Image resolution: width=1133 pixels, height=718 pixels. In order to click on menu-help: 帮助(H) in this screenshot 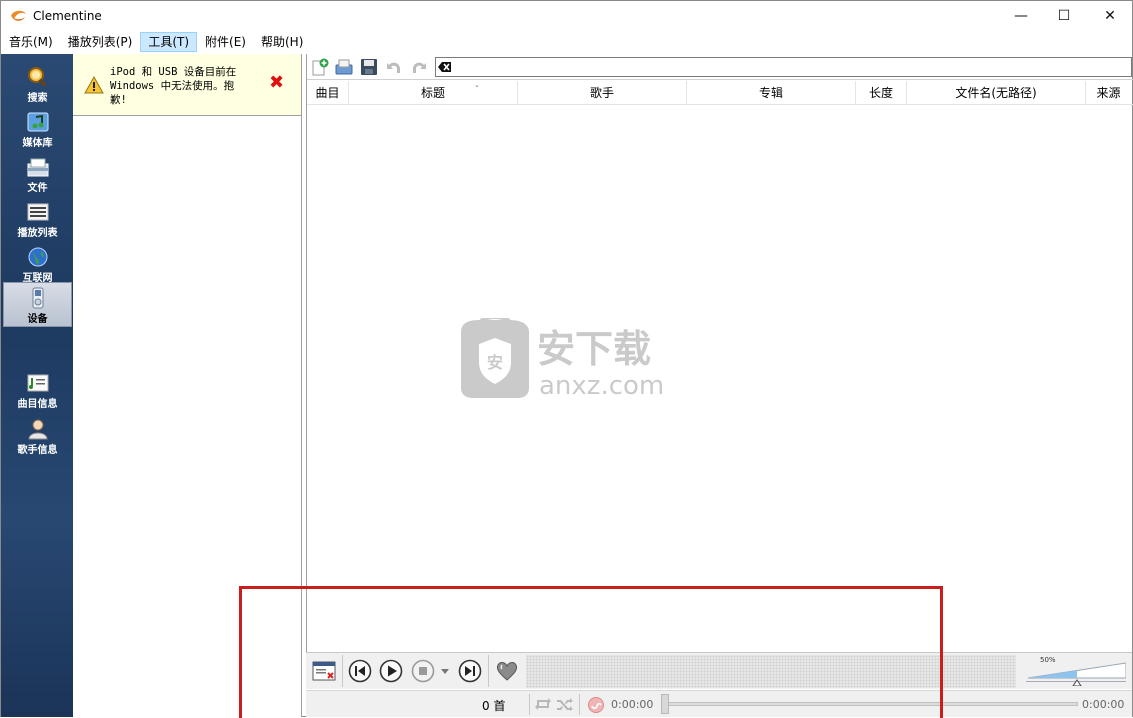, I will do `click(282, 42)`.